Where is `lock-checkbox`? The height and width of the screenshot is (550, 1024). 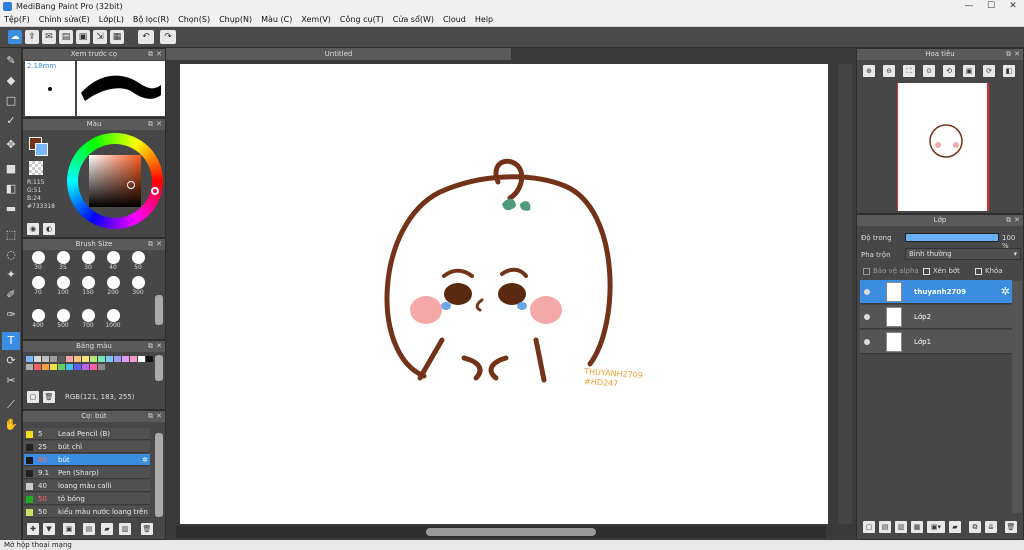 lock-checkbox is located at coordinates (978, 271).